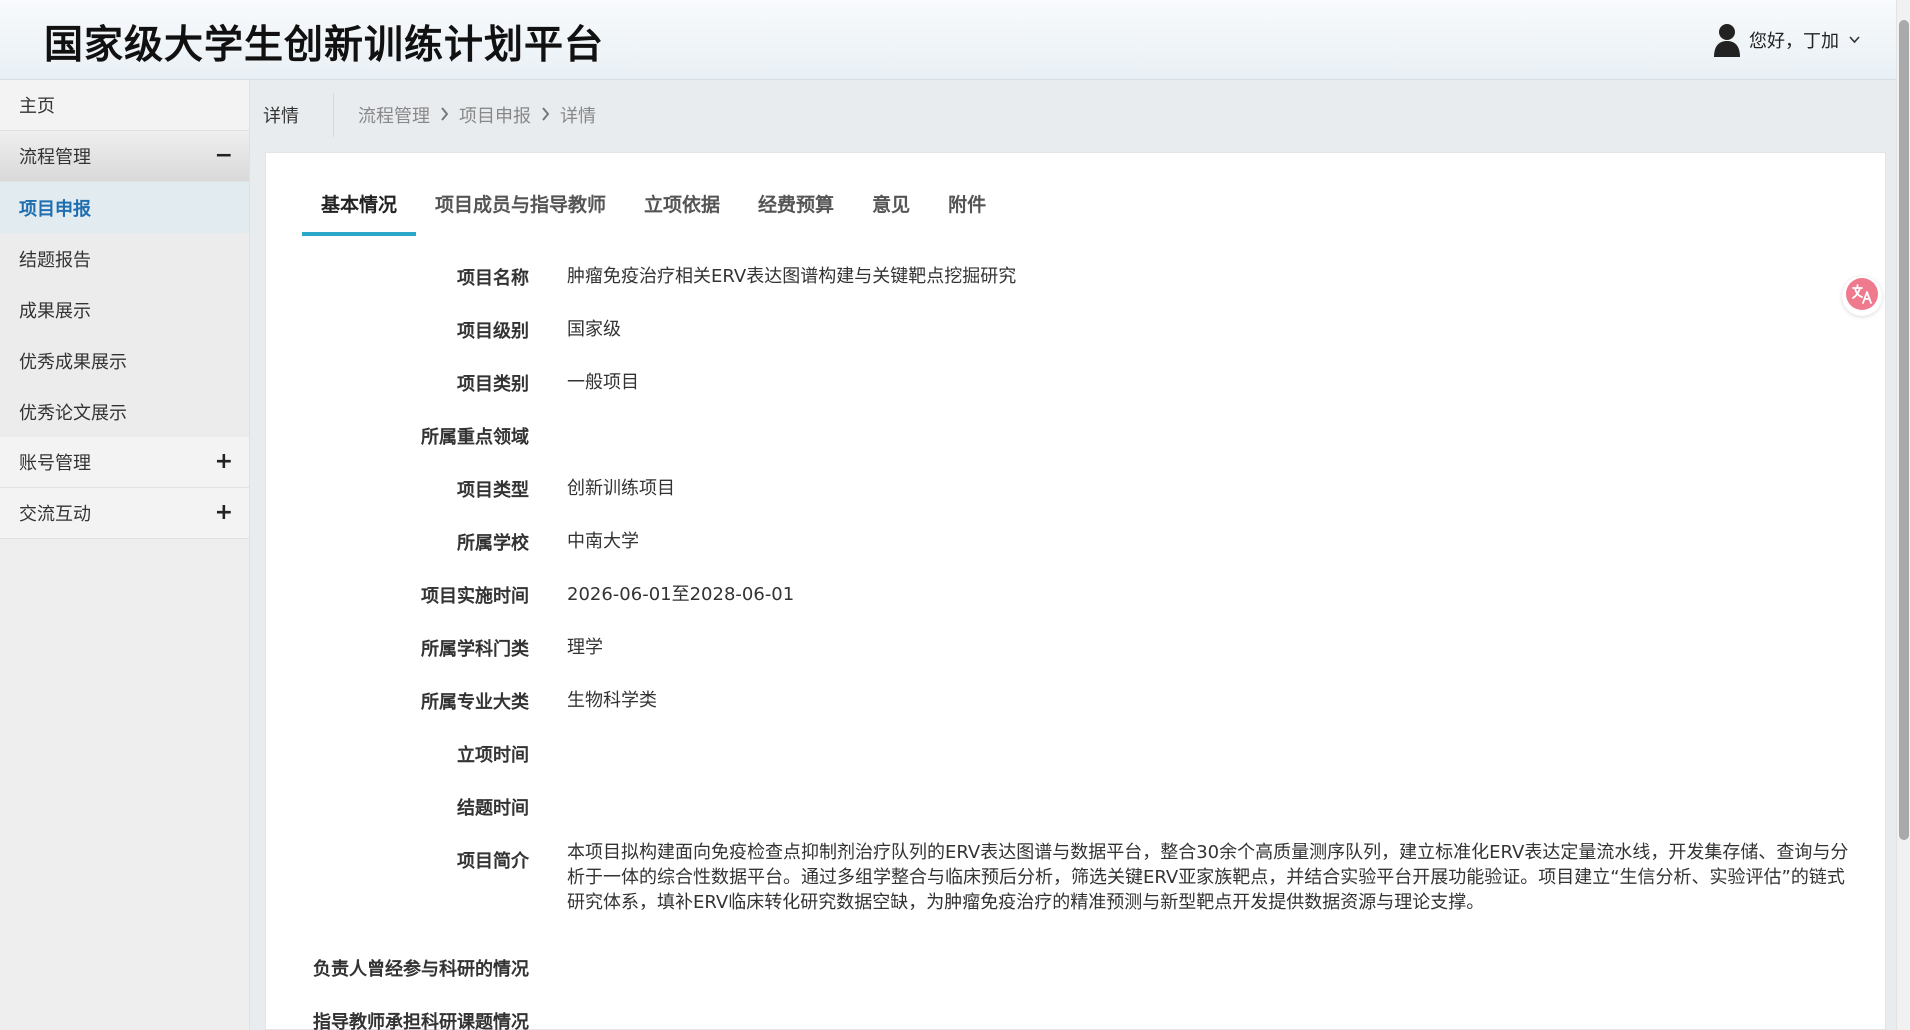  Describe the element at coordinates (594, 329) in the screenshot. I see `field-value: 国家级` at that location.